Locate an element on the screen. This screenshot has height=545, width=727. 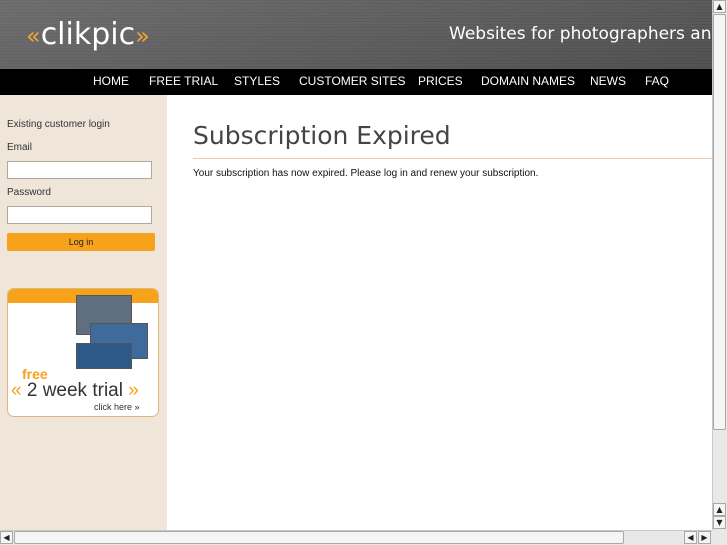
nav-customer-sites: CUSTOMER SITES is located at coordinates (352, 81).